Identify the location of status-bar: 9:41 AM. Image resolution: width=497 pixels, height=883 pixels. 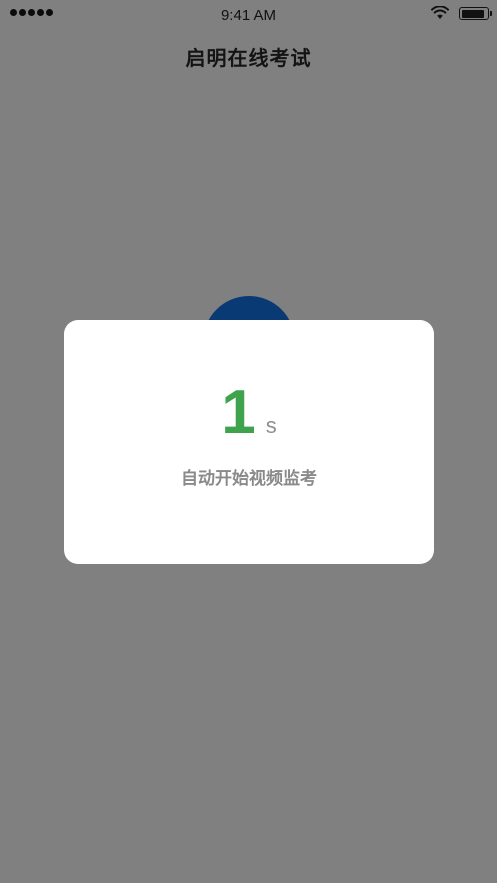
(248, 16).